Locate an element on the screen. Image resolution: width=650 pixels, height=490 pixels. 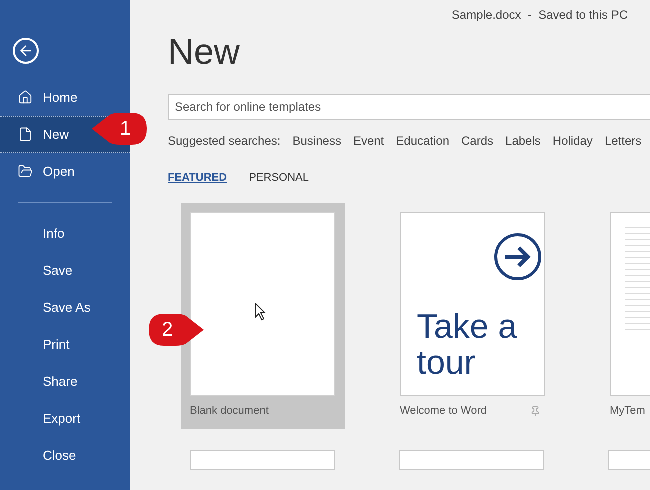
sidebar-item: Share is located at coordinates (65, 381).